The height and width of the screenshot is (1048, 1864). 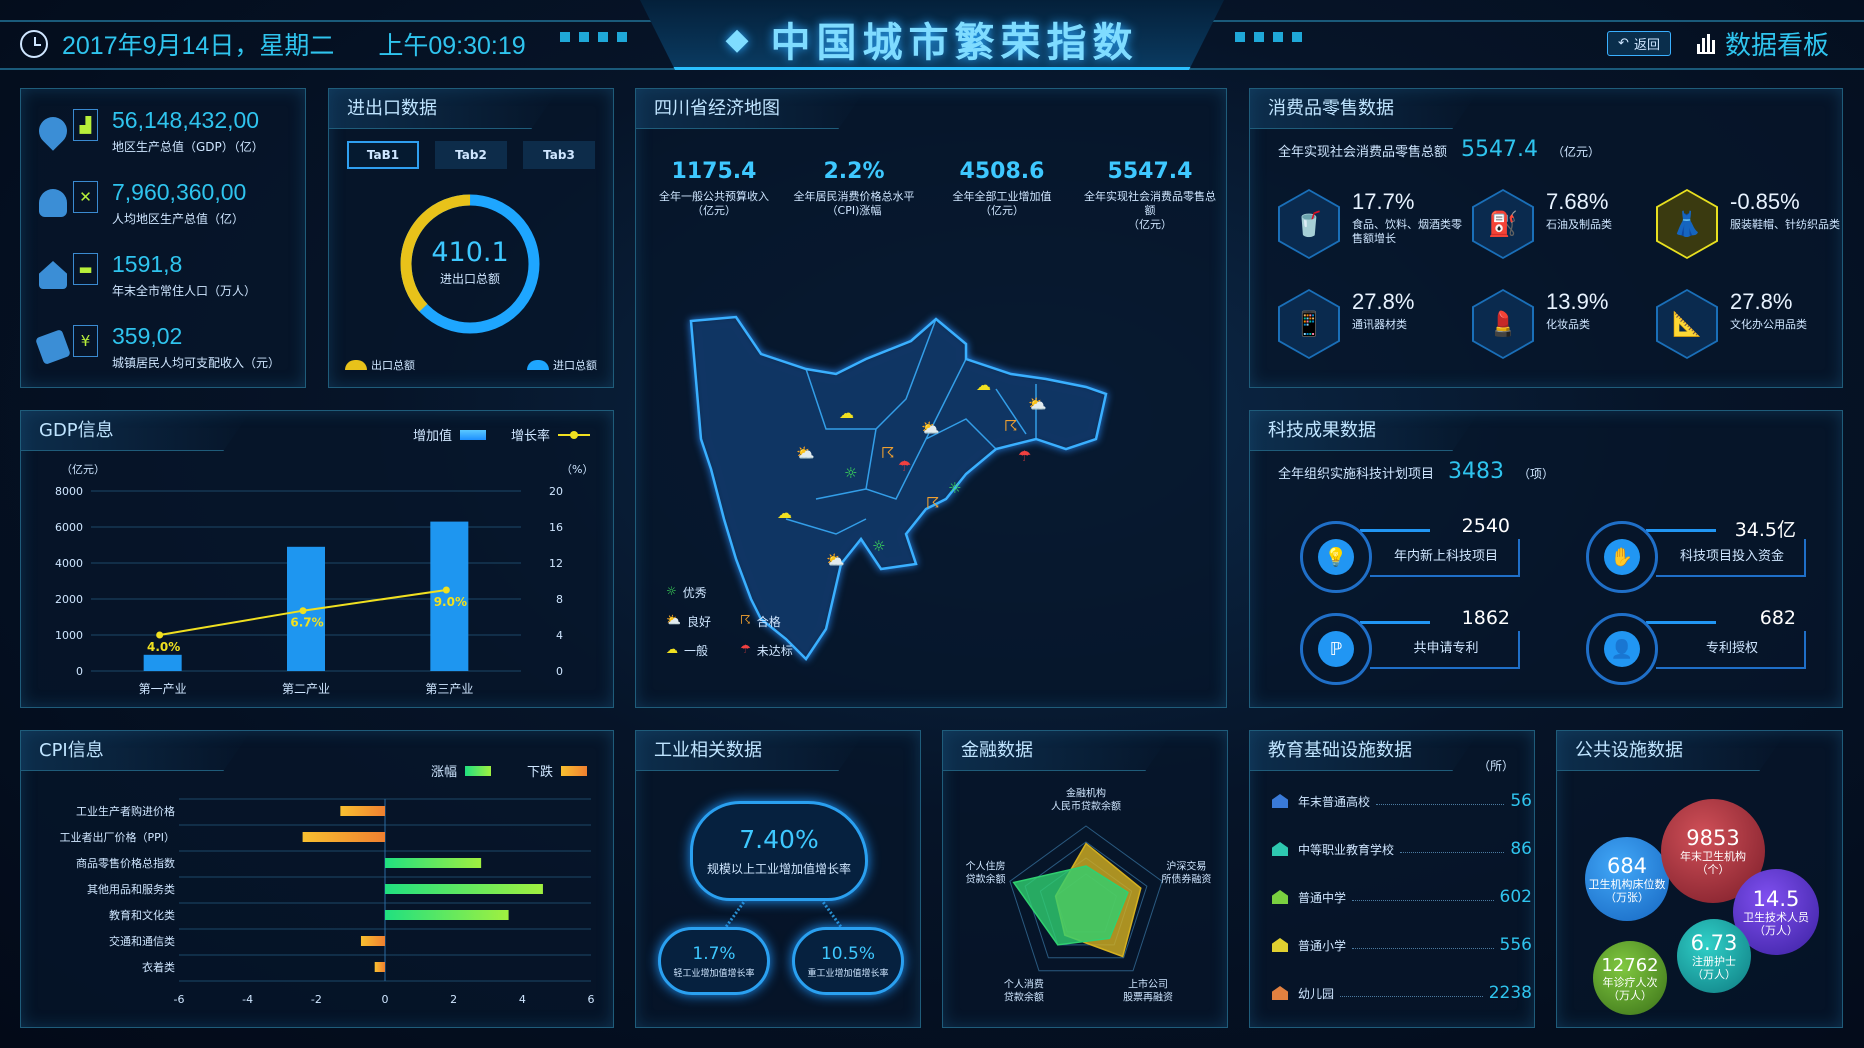 I want to click on edu-row: 普通中学 602, so click(x=1402, y=897).